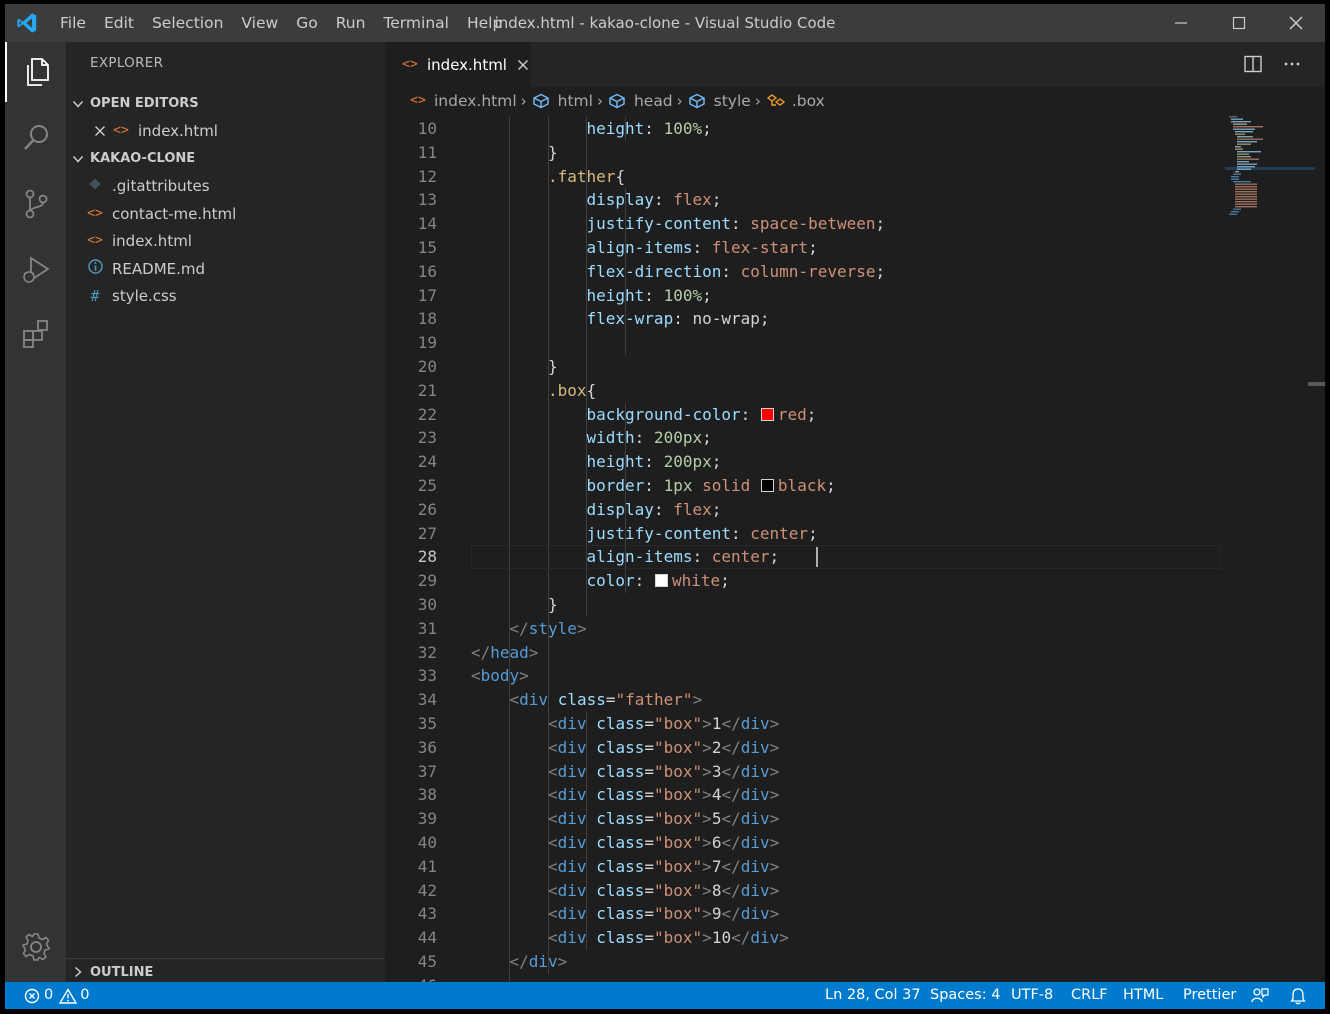  What do you see at coordinates (225, 103) in the screenshot?
I see `open-editors-header: OPEN EDITORS` at bounding box center [225, 103].